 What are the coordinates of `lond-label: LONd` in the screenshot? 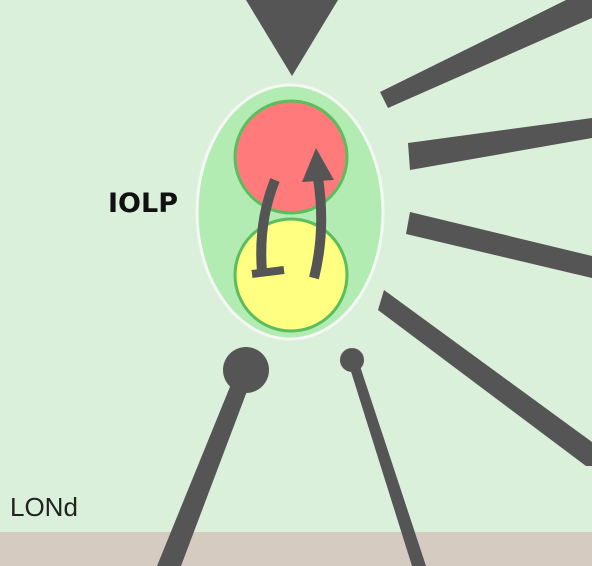 It's located at (44, 507).